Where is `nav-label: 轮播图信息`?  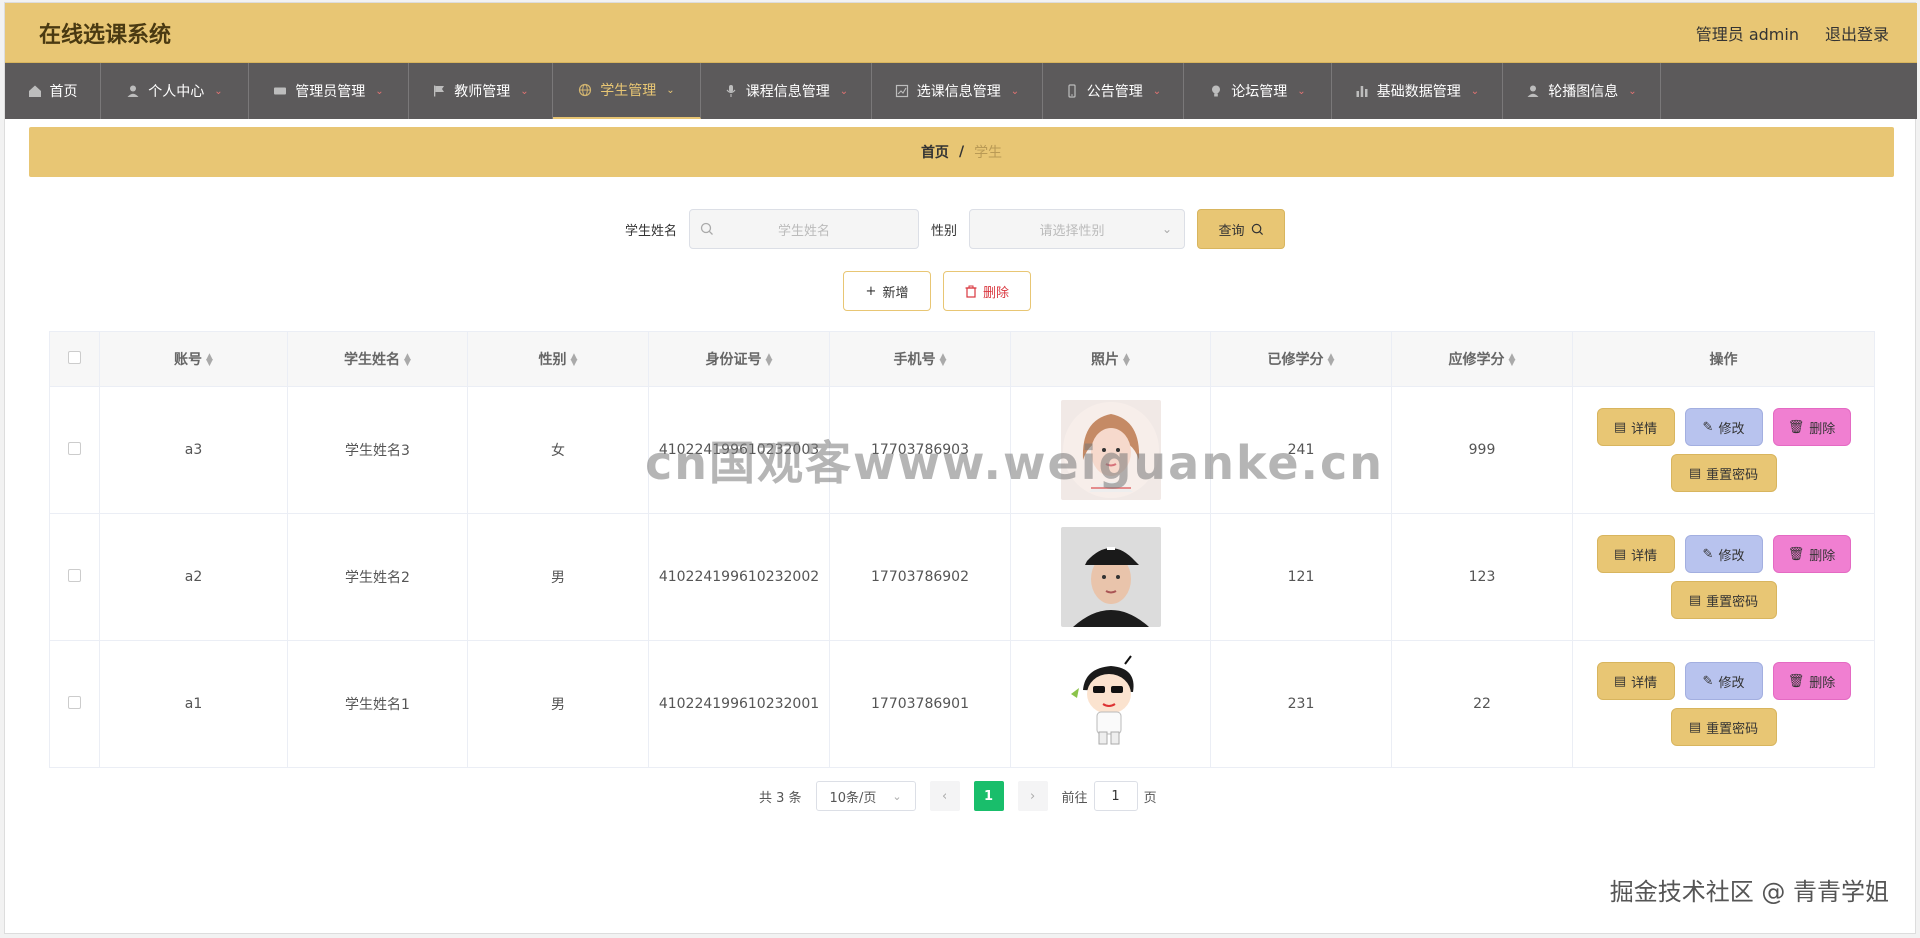
nav-label: 轮播图信息 is located at coordinates (1583, 92).